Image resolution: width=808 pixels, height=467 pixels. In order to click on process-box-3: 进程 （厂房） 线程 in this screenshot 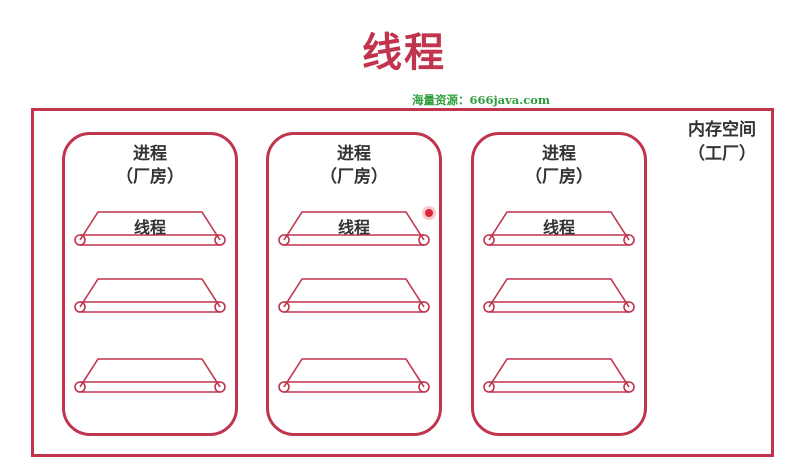, I will do `click(559, 284)`.